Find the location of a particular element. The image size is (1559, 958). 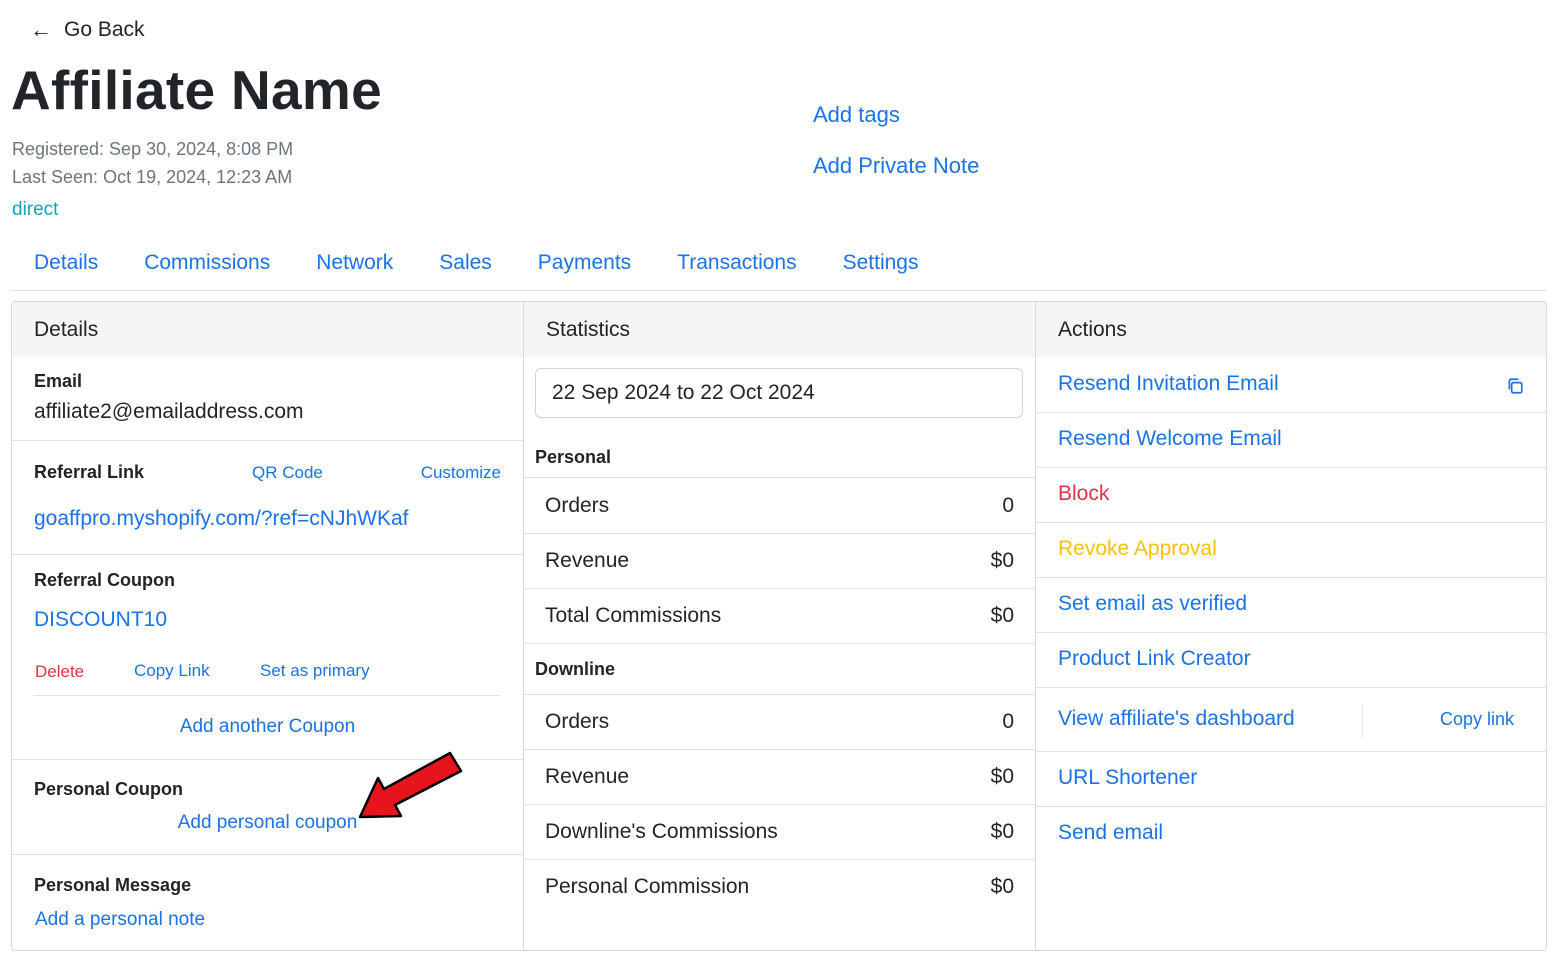

stat-row: Downline's Commissions $0 is located at coordinates (779, 832).